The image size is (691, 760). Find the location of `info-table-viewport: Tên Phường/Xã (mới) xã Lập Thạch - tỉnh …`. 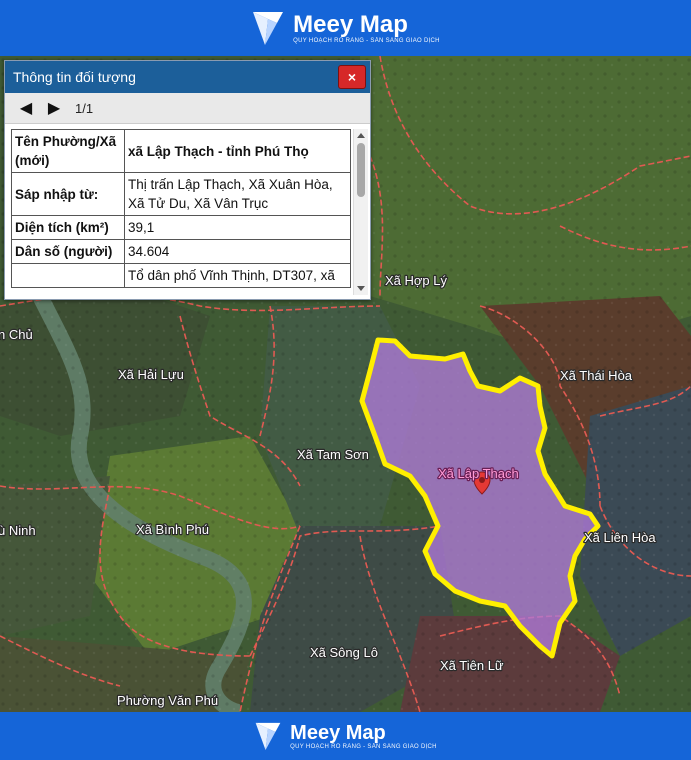

info-table-viewport: Tên Phường/Xã (mới) xã Lập Thạch - tỉnh … is located at coordinates (181, 212).